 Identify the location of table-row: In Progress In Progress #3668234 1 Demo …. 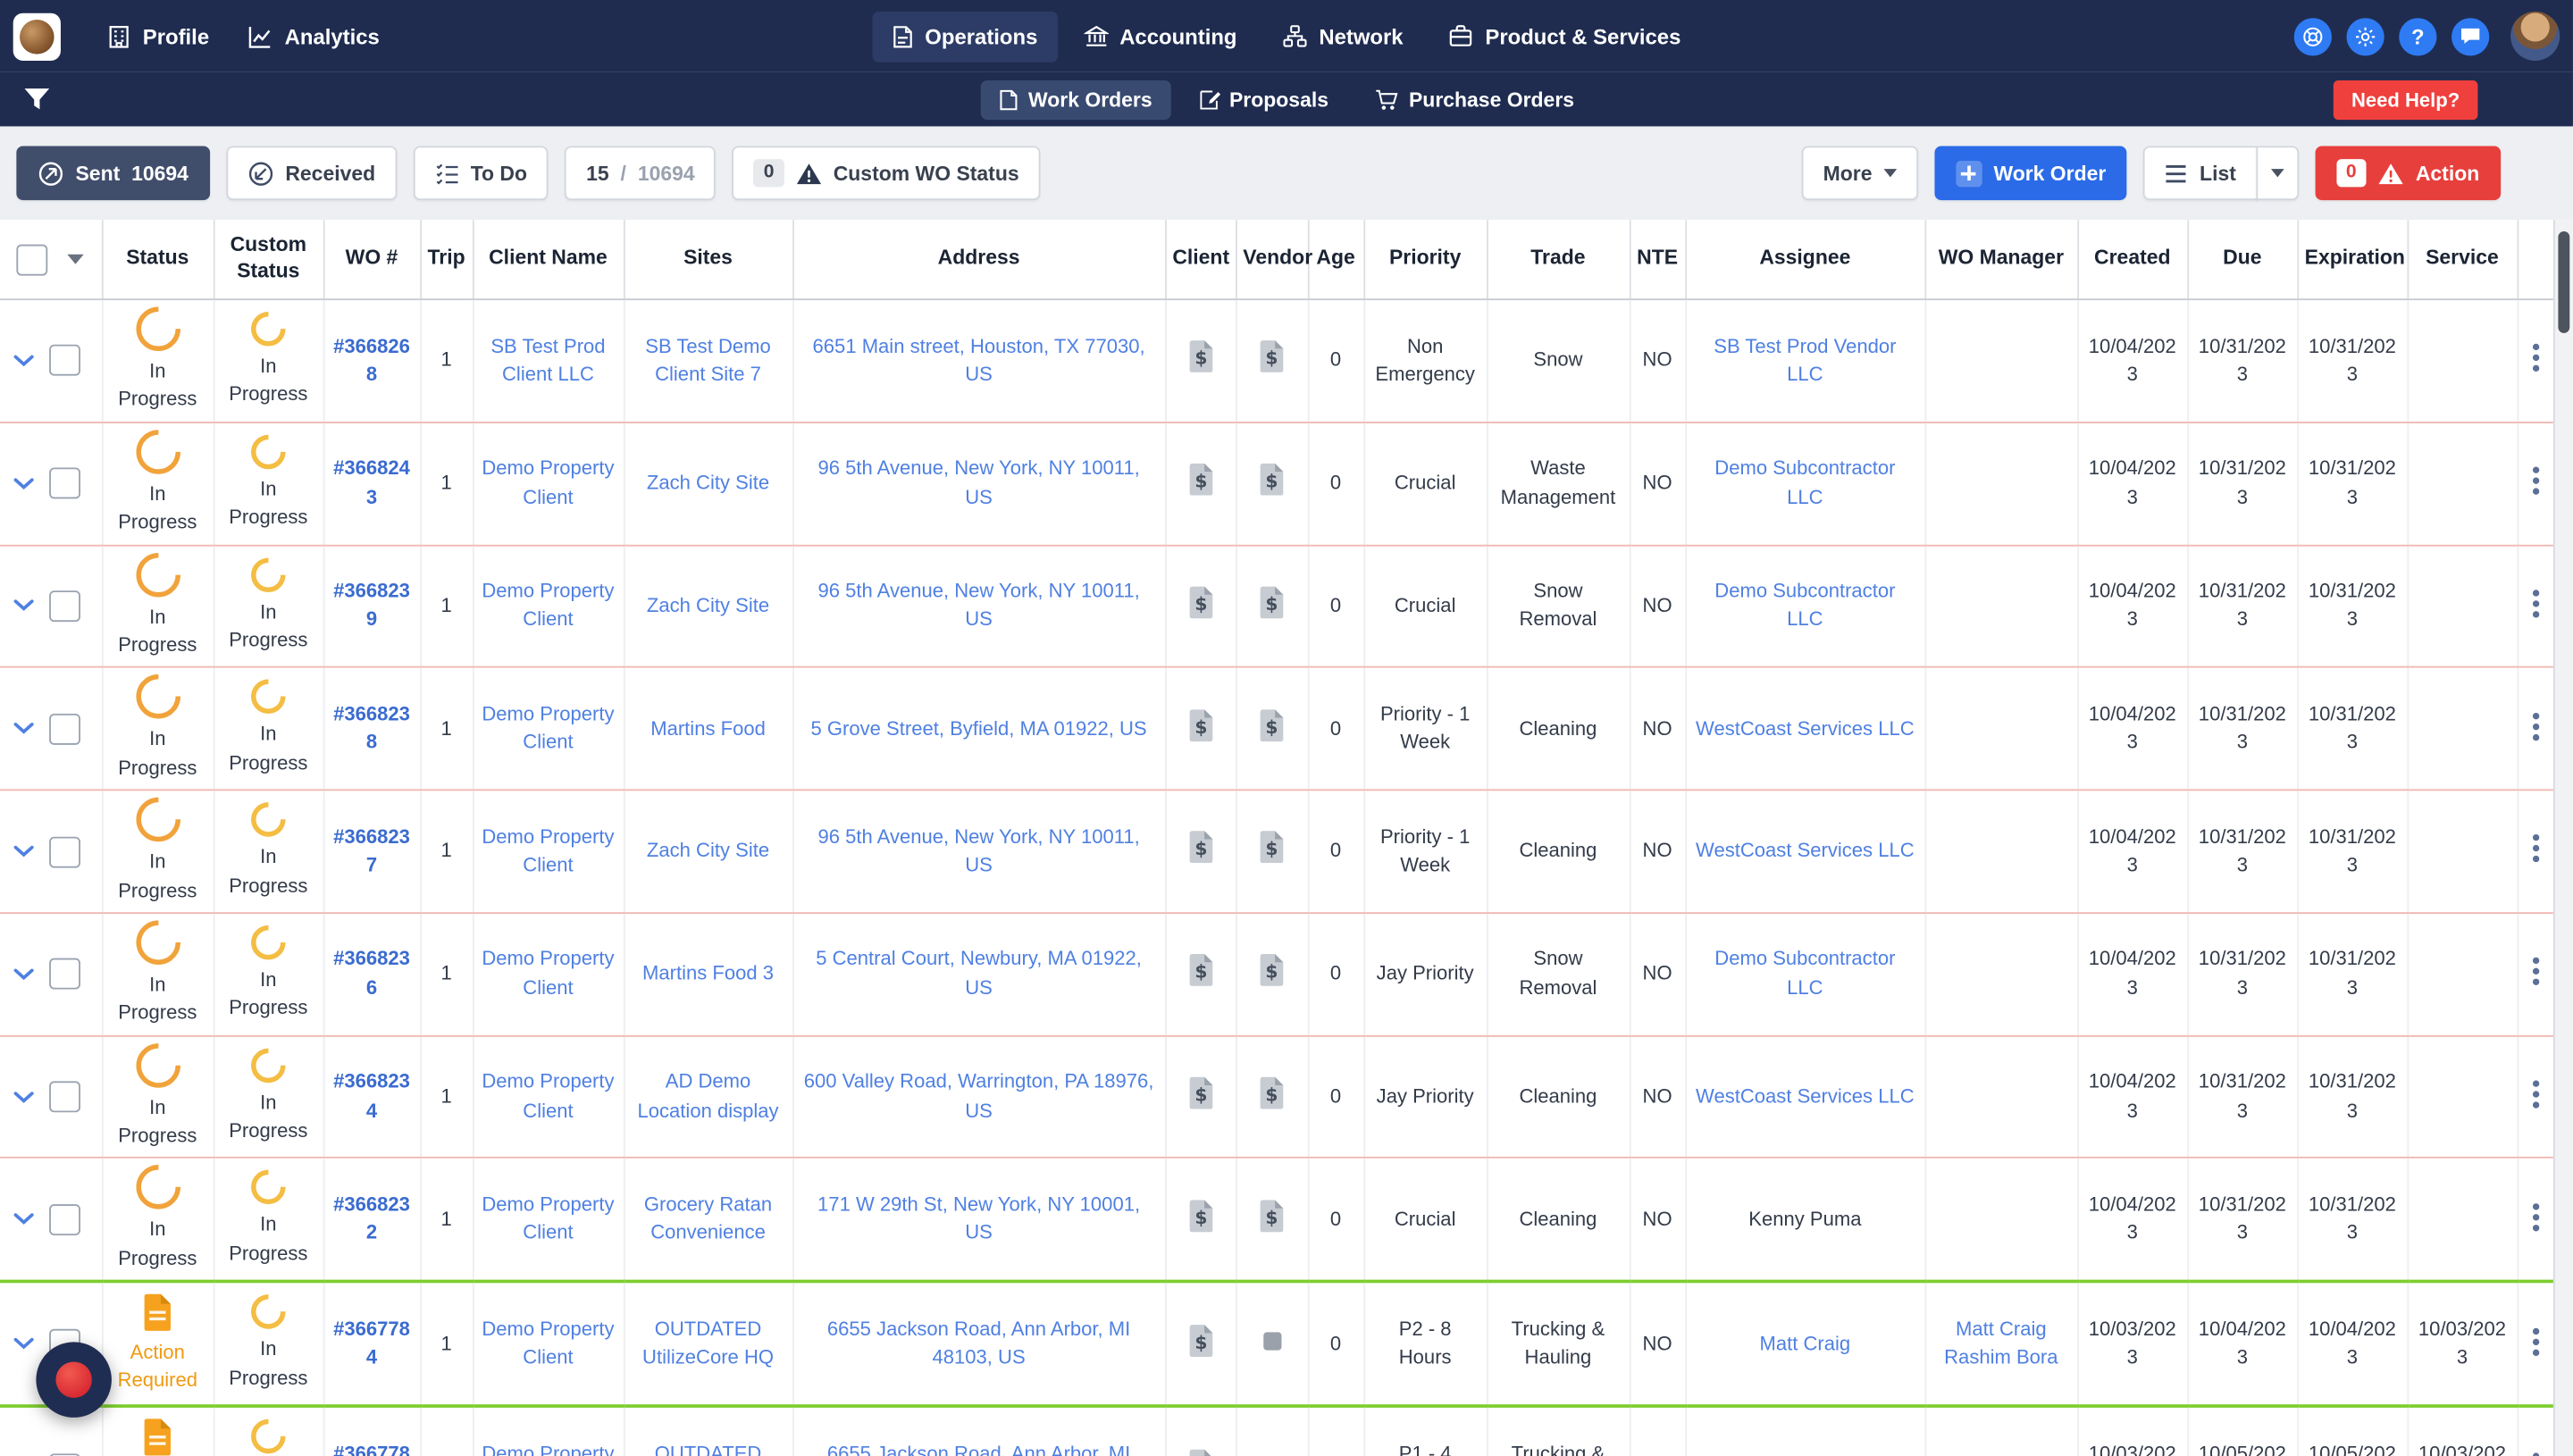
(1277, 1096).